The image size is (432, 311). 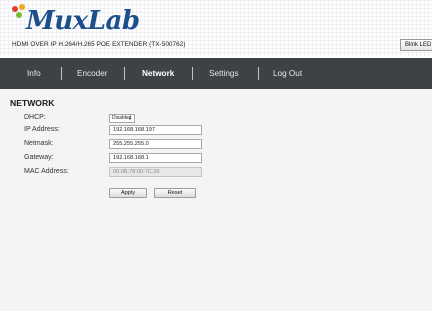 What do you see at coordinates (416, 45) in the screenshot?
I see `blink-led-button: Blink LED` at bounding box center [416, 45].